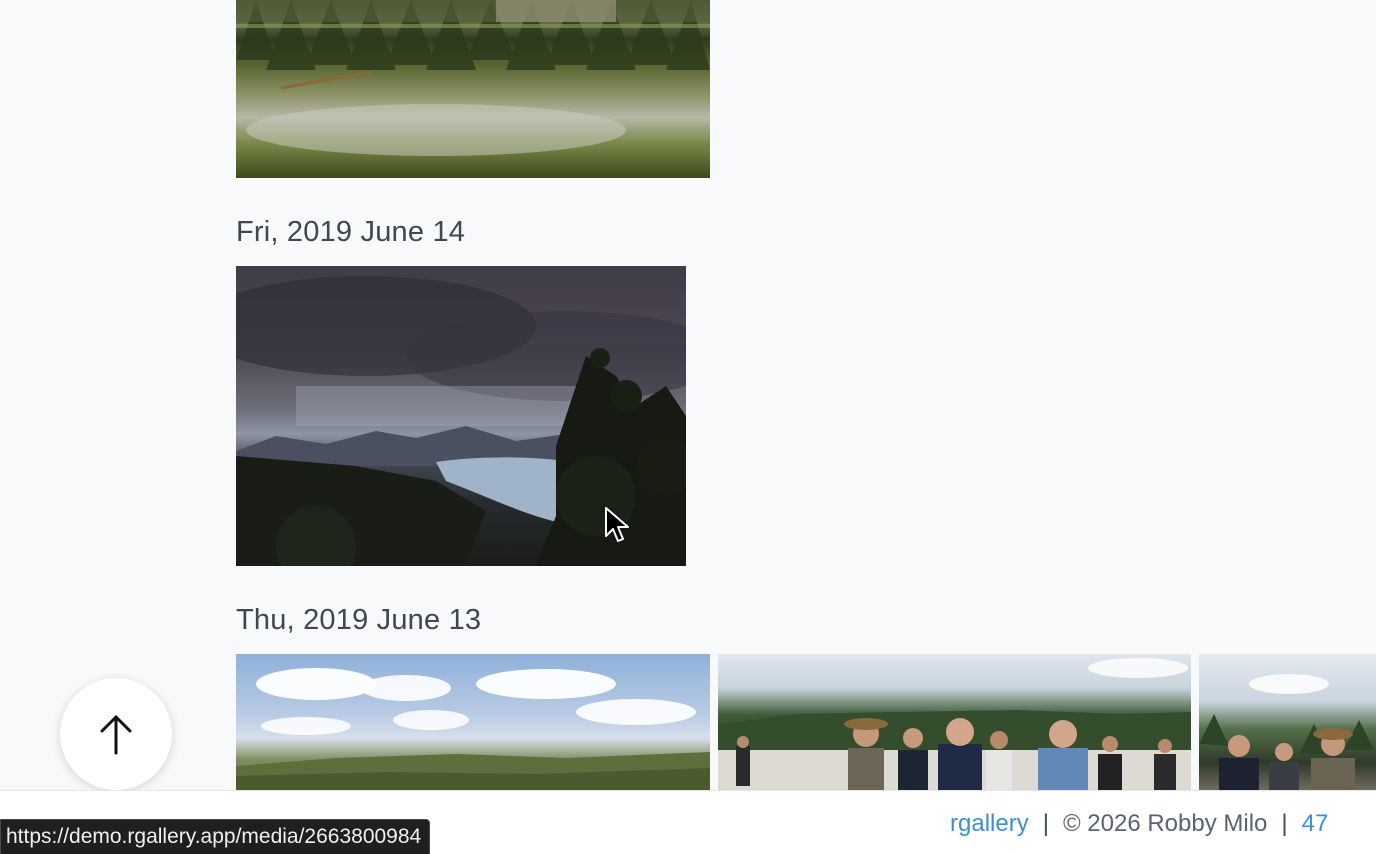 This screenshot has width=1376, height=854. I want to click on photo-hills-sky, so click(473, 722).